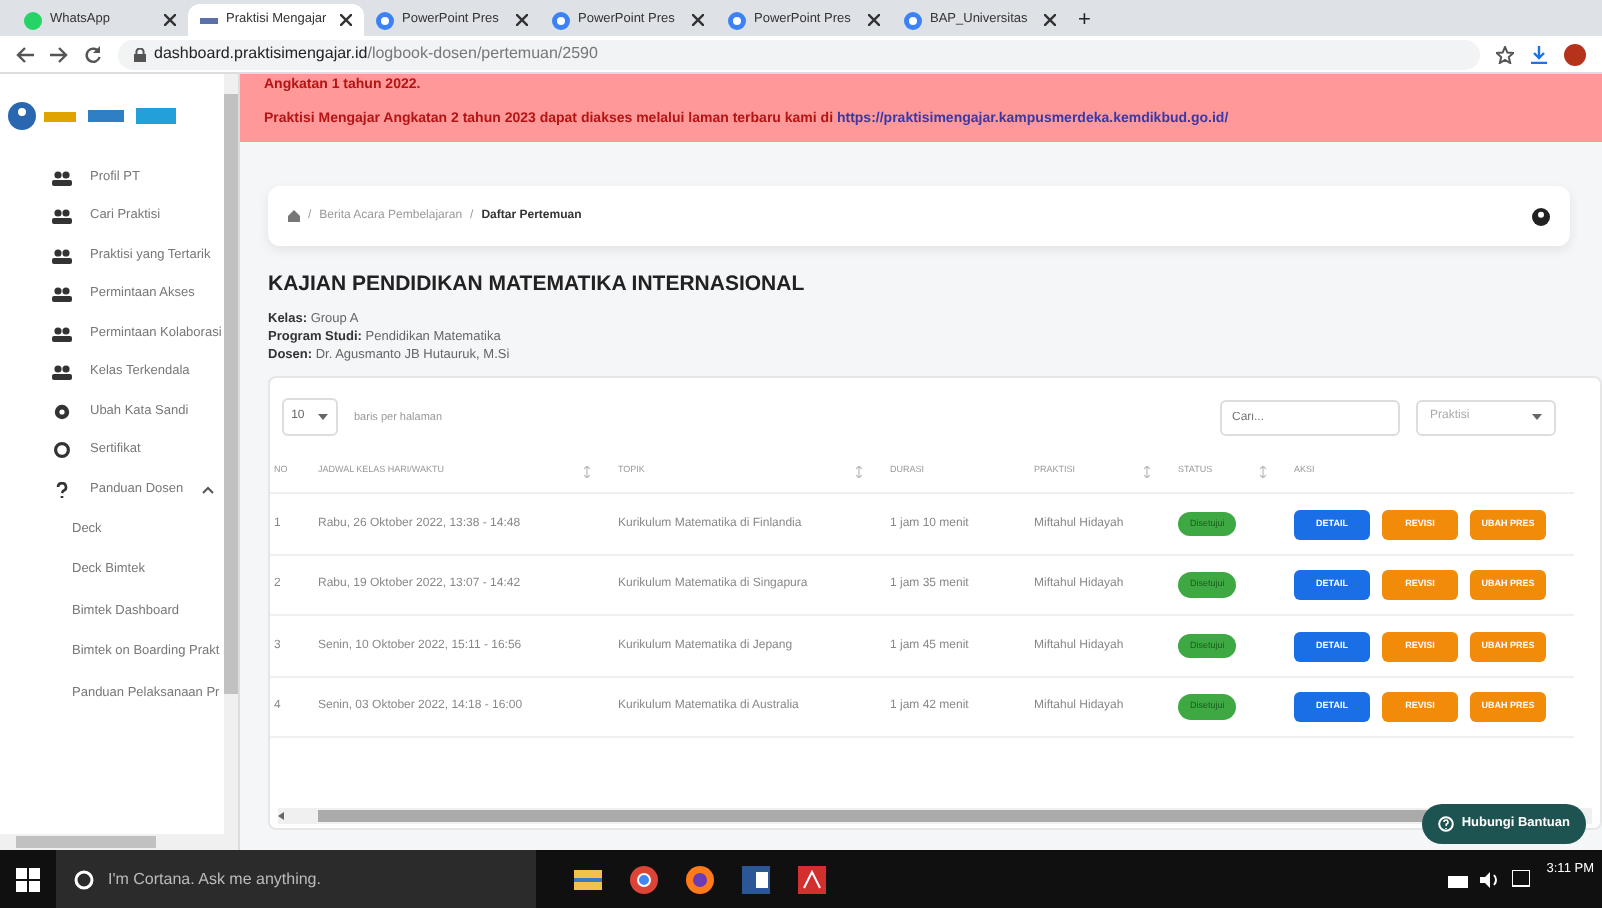 This screenshot has height=908, width=1602. I want to click on new-tab-button: +, so click(1084, 20).